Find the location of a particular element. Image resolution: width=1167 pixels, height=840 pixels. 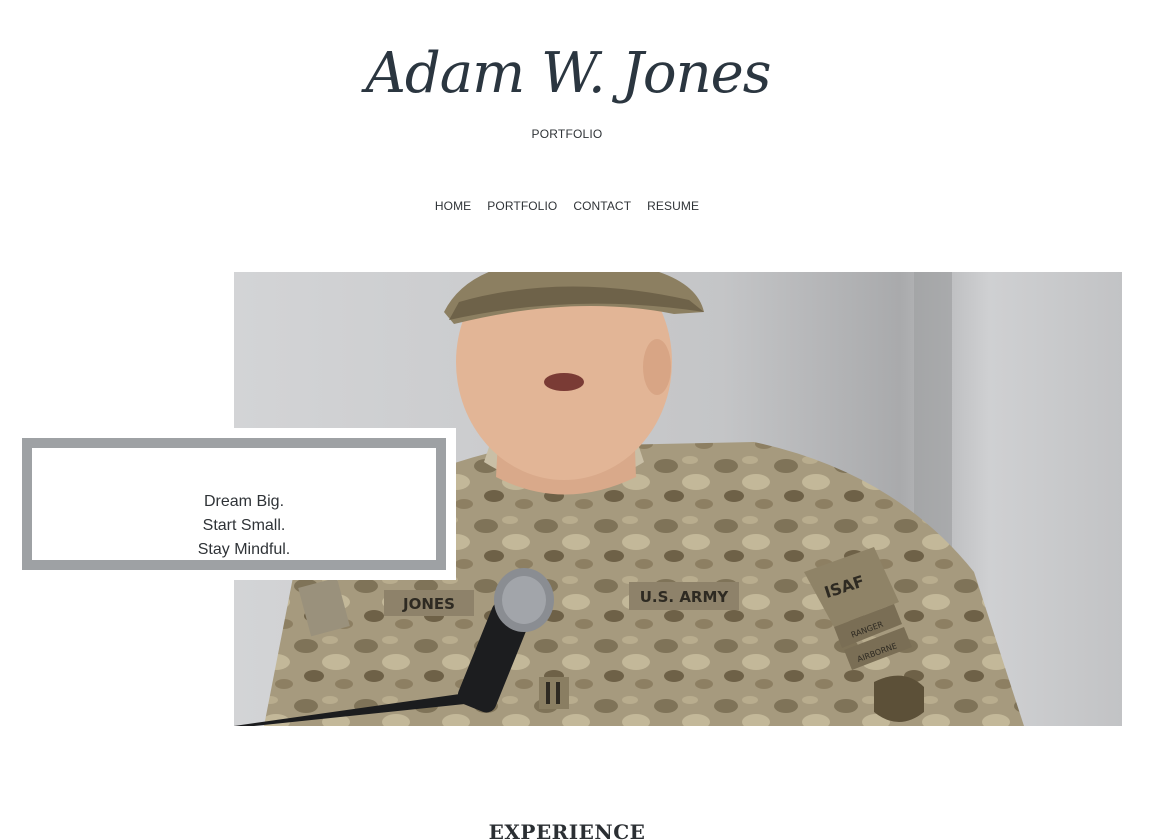

quote-line-1: Dream Big. is located at coordinates (244, 501).